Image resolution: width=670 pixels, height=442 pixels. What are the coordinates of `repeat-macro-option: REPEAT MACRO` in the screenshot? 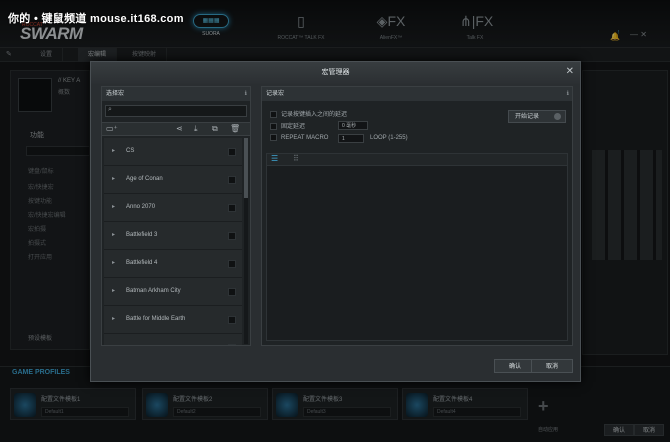 It's located at (299, 137).